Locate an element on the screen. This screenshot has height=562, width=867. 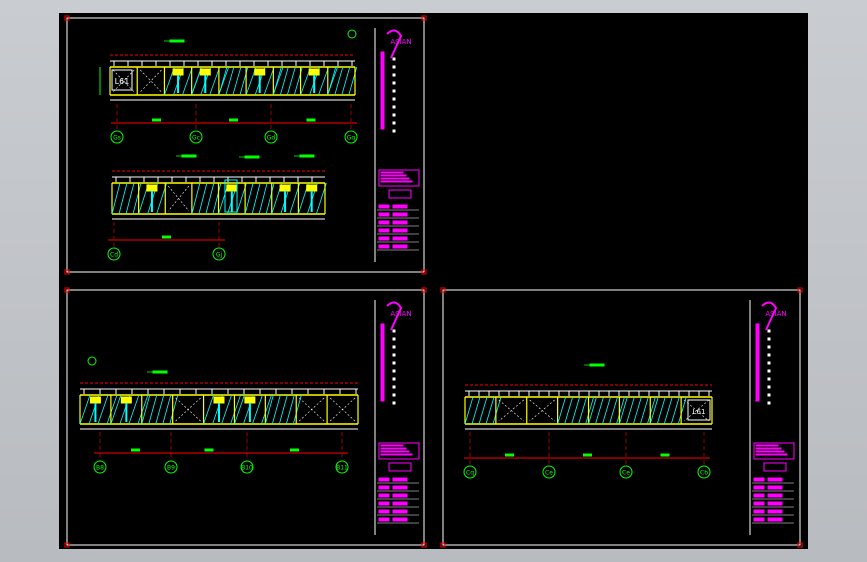
logo-text: ASIAN is located at coordinates (775, 314).